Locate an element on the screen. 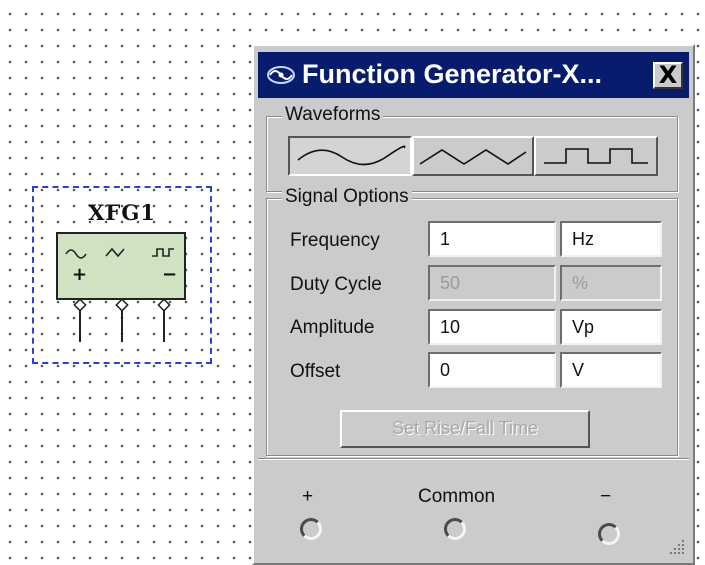  square-wave-icon is located at coordinates (596, 156).